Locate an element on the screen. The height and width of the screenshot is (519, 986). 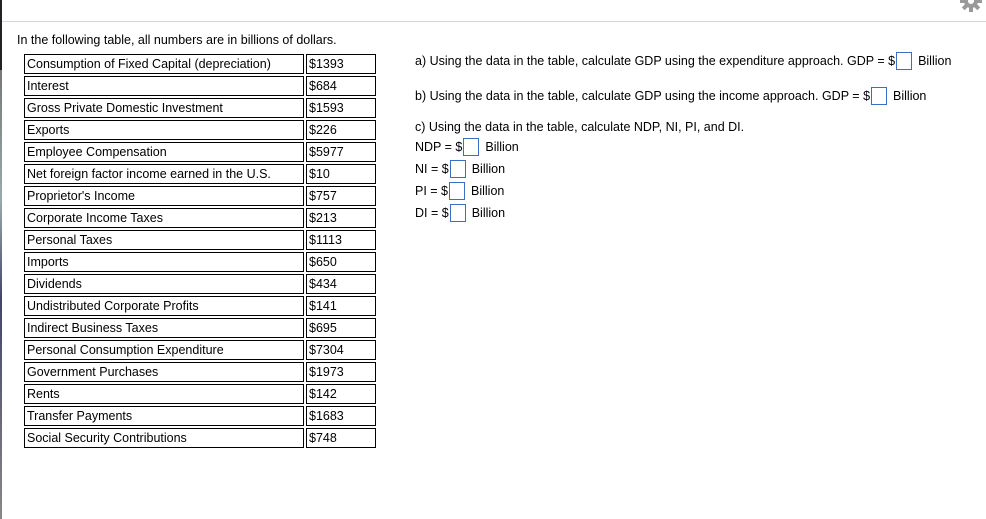
pi-label: PI = $ is located at coordinates (432, 191).